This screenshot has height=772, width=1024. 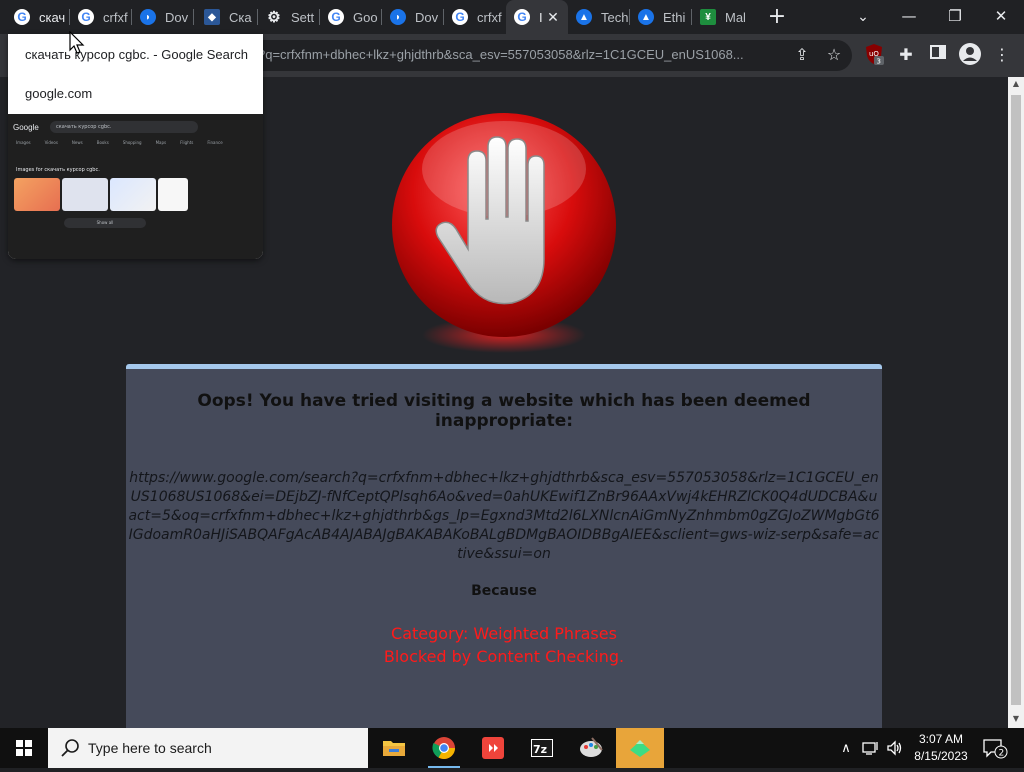 I want to click on tab-title: скач, so click(x=52, y=17).